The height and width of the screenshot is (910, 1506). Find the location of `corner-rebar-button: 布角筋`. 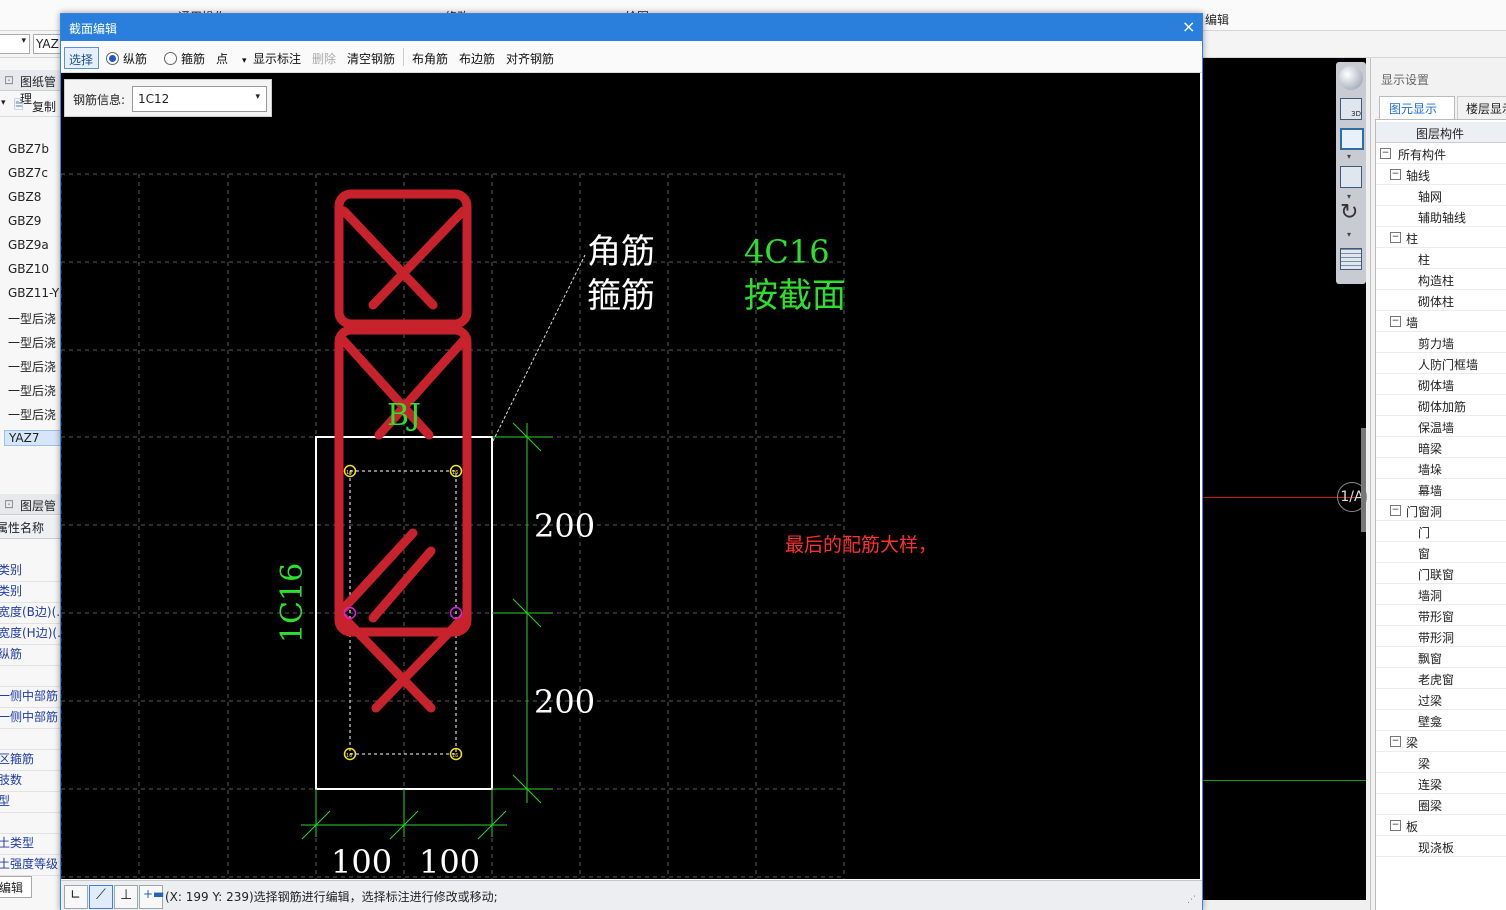

corner-rebar-button: 布角筋 is located at coordinates (430, 58).